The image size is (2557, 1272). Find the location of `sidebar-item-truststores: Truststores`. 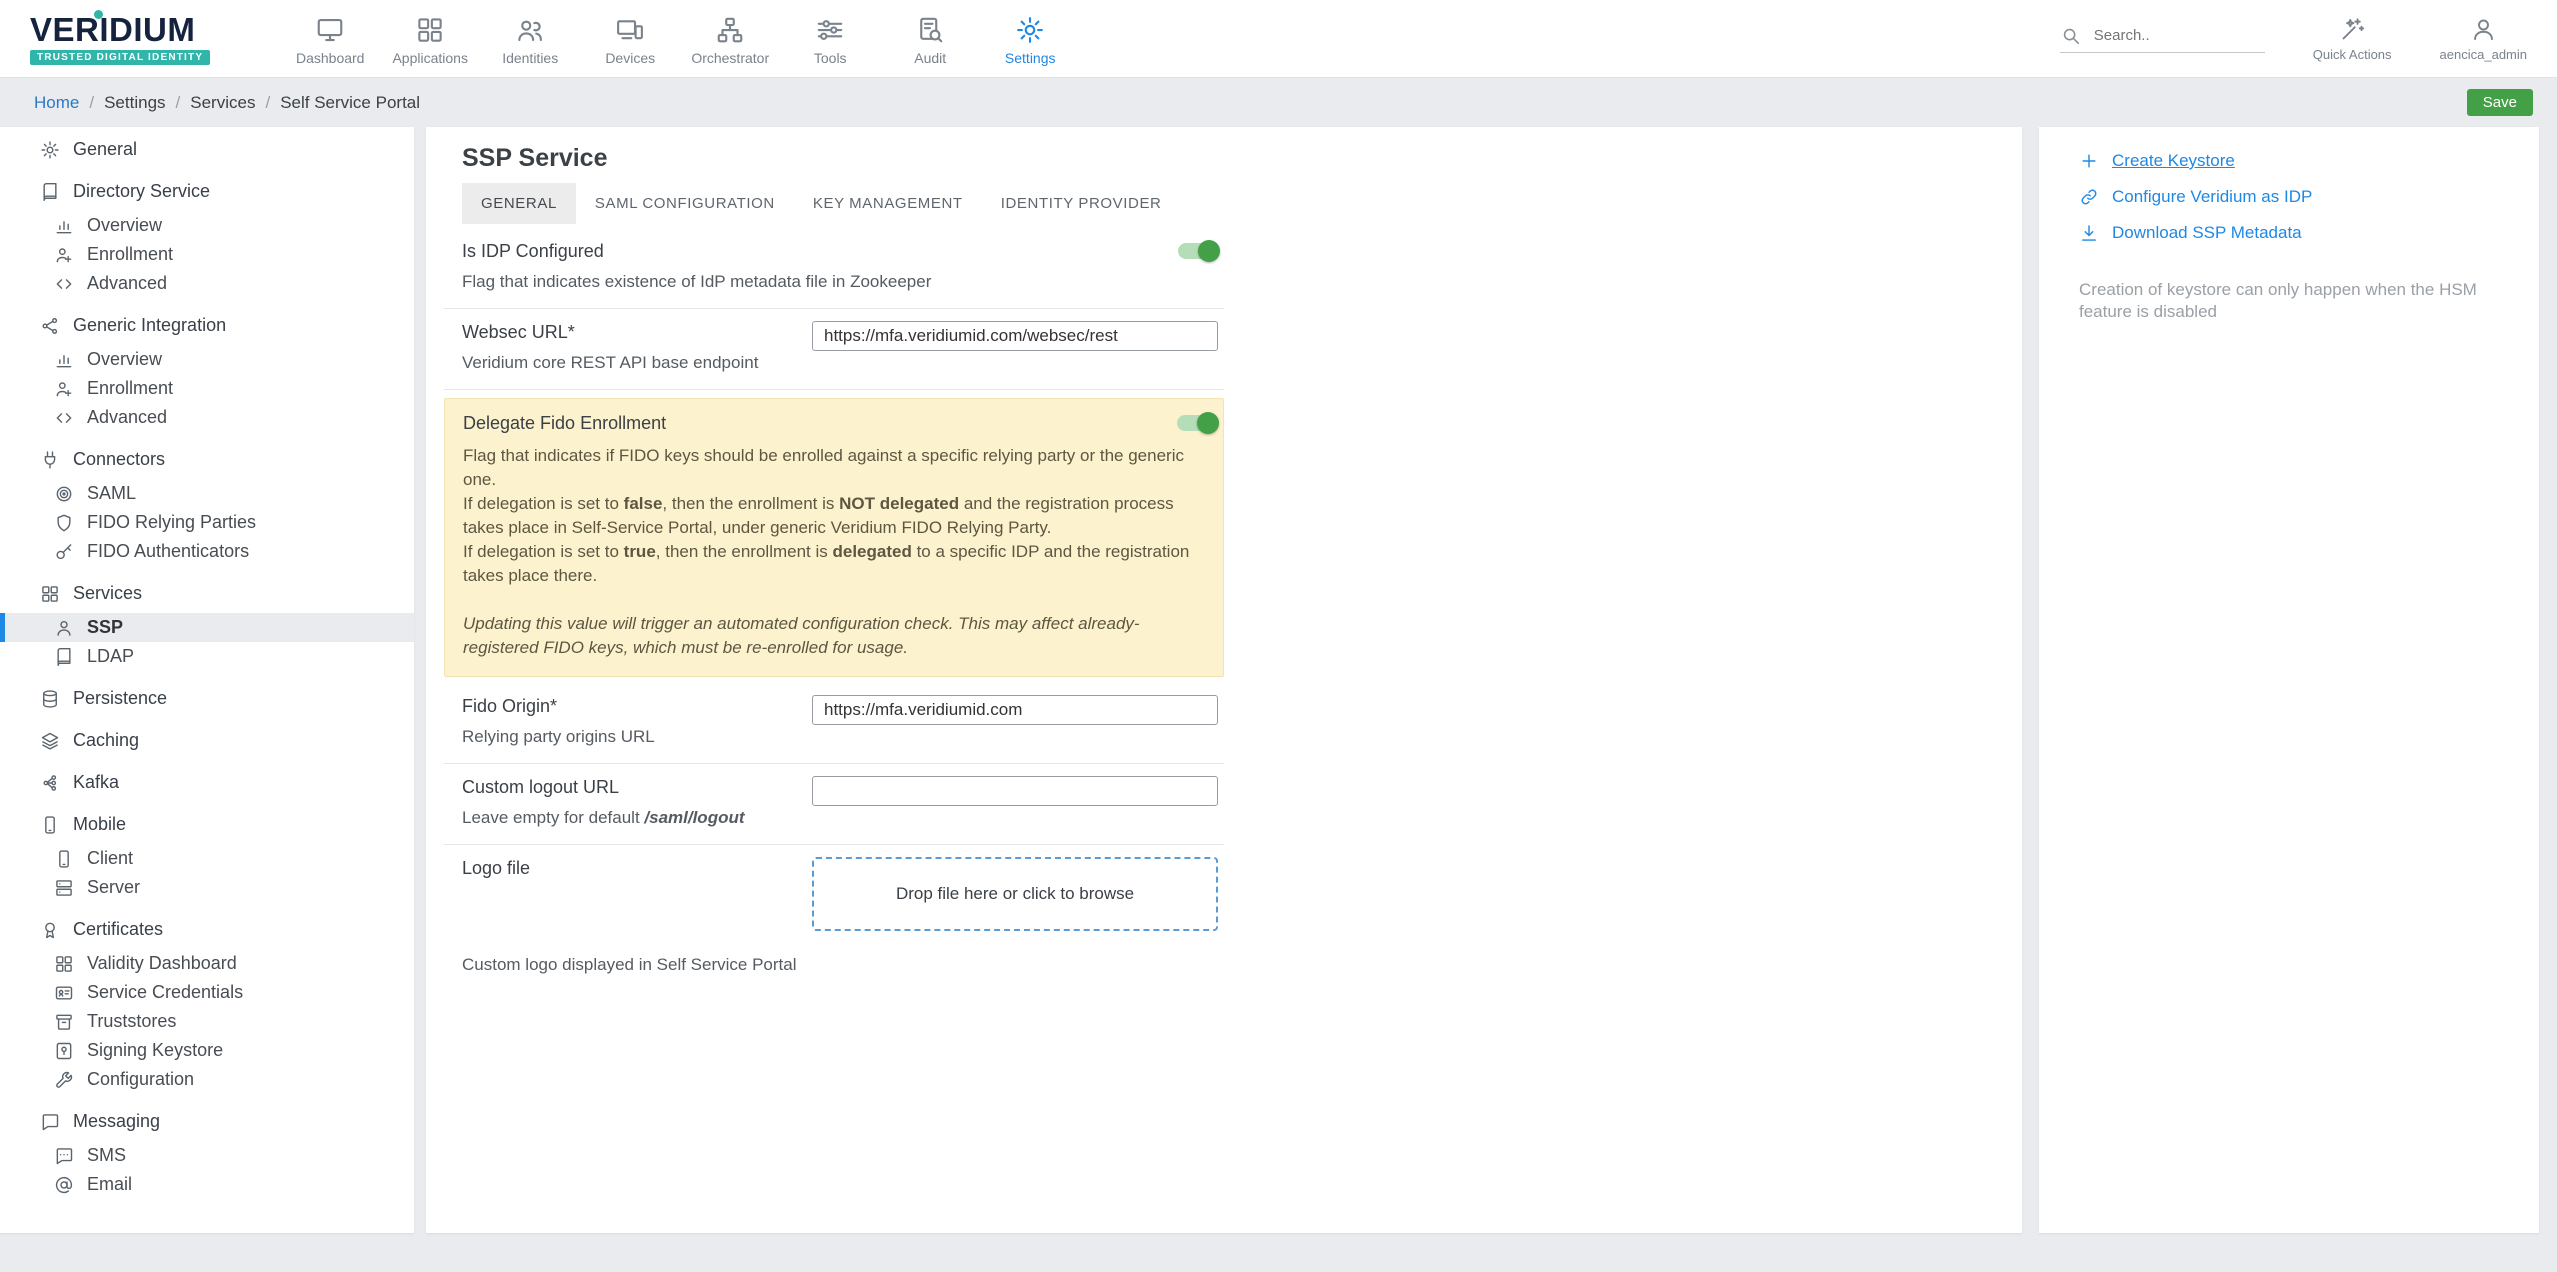

sidebar-item-truststores: Truststores is located at coordinates (207, 1021).